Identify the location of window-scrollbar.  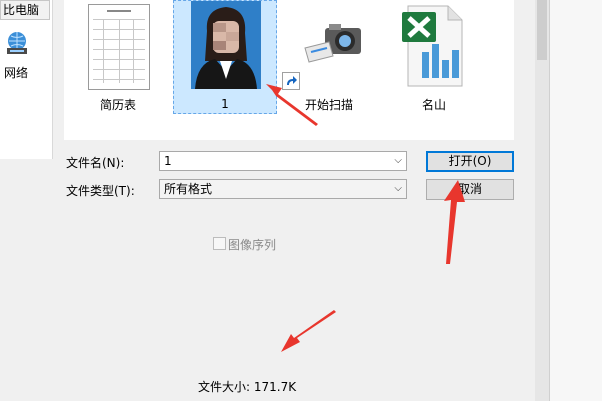
(542, 200).